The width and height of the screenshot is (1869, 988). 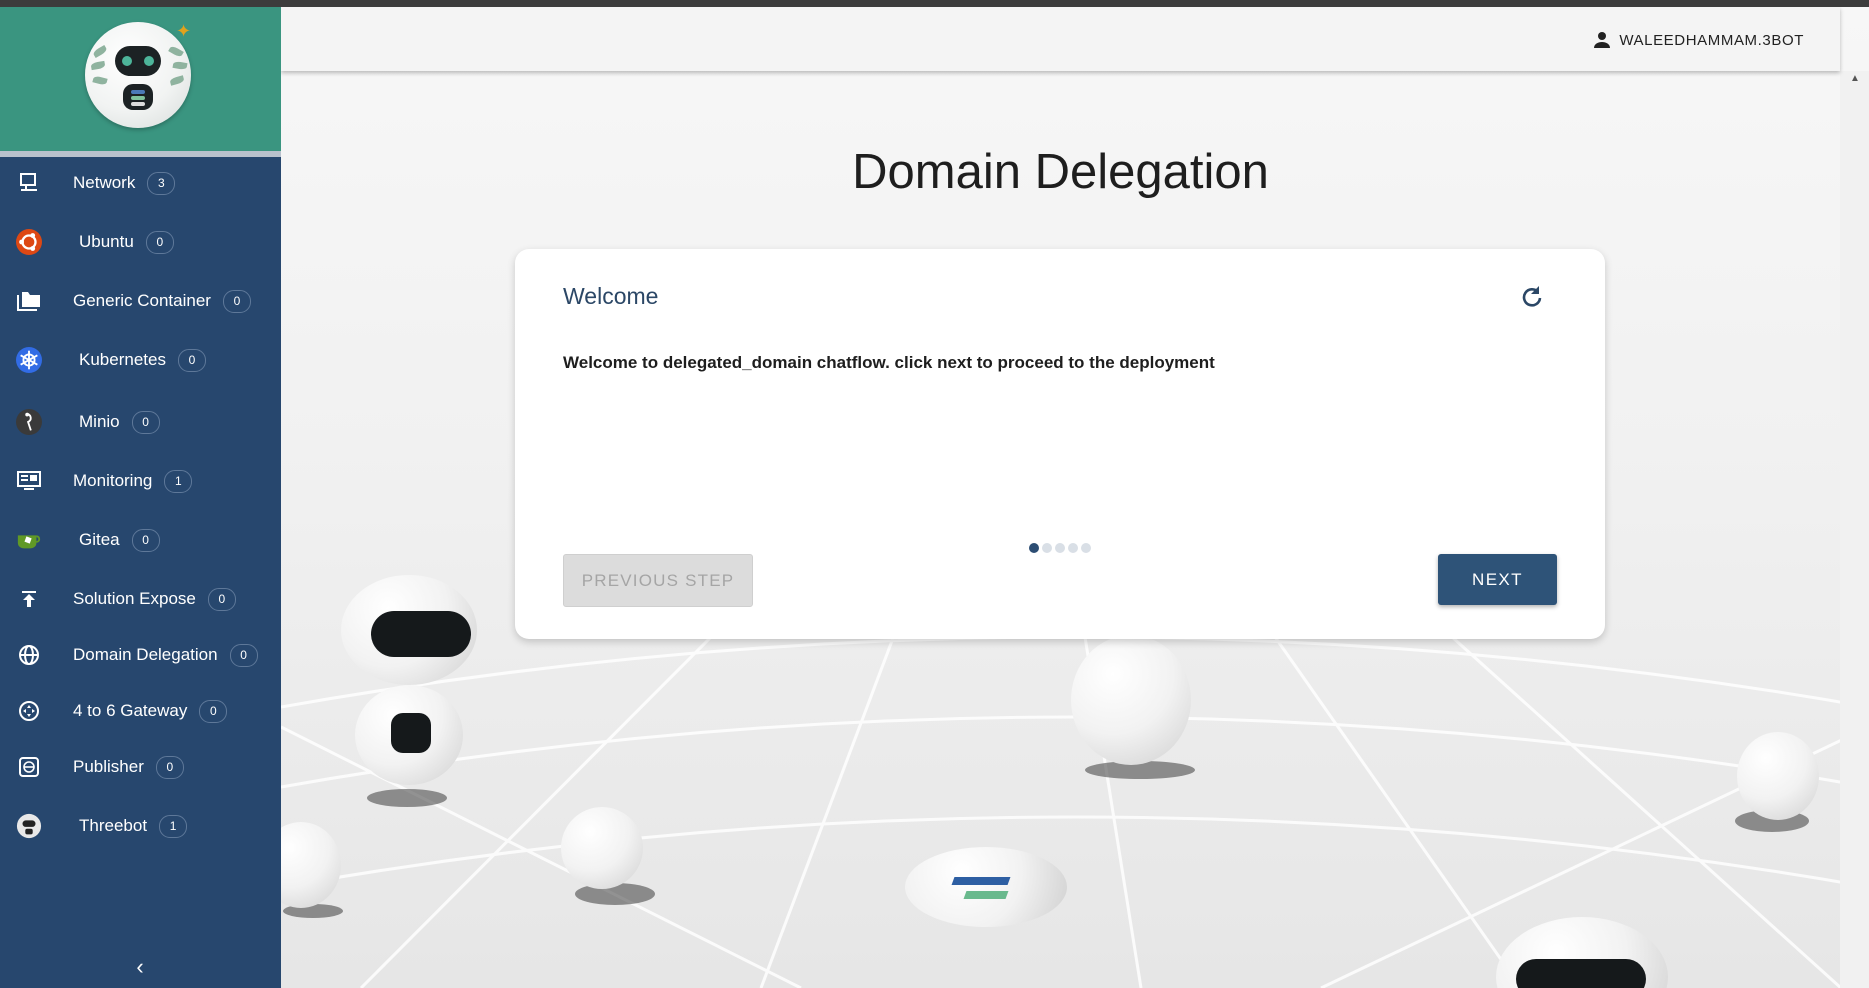 I want to click on user-menu: WALEEDHAMMAM.3BOT, so click(x=1698, y=40).